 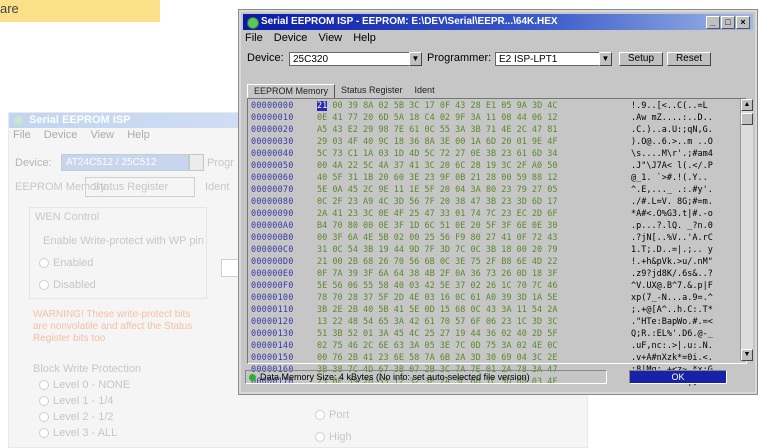 I want to click on background-level-0: Level 0 - NONE, so click(x=84, y=385).